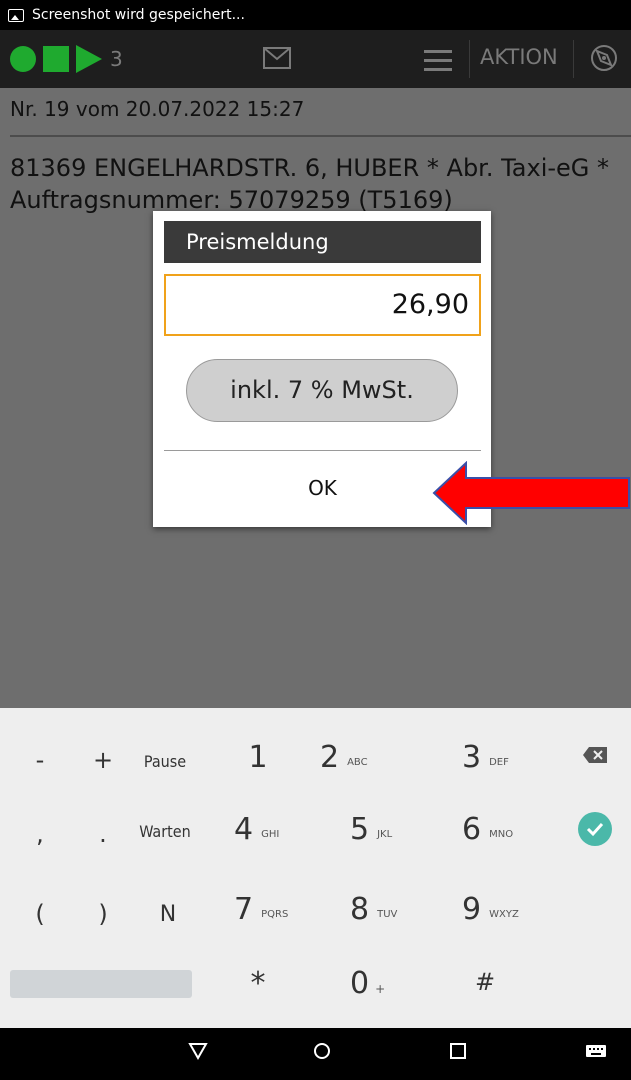  I want to click on recents-icon, so click(458, 1051).